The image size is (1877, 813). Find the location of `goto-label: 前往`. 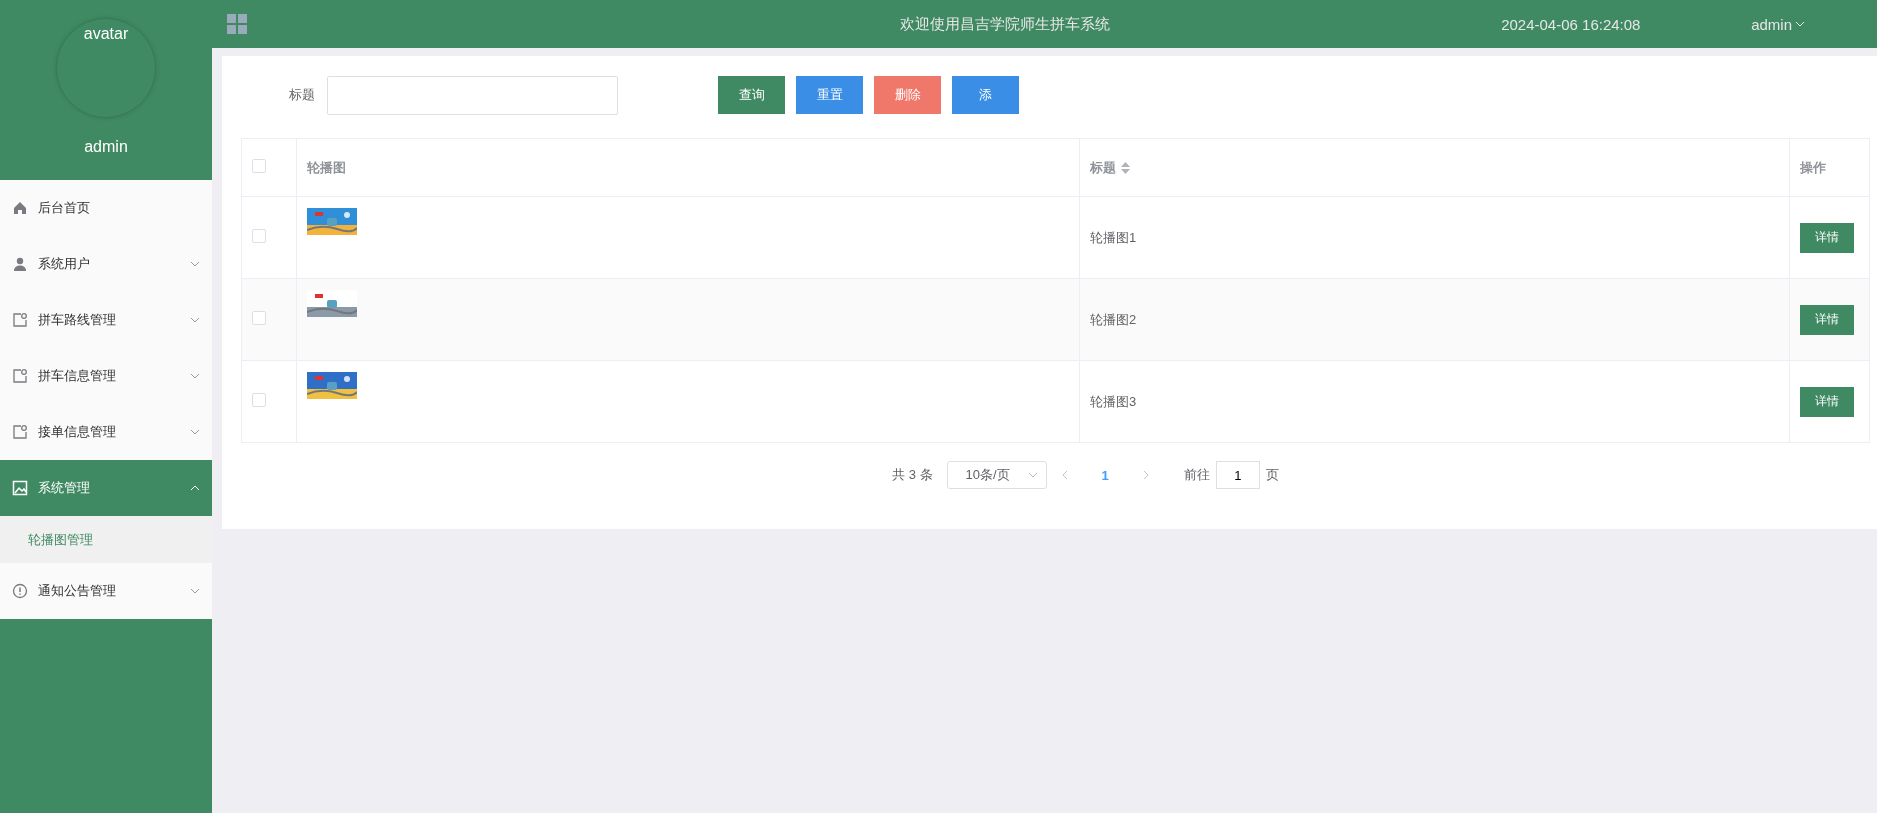

goto-label: 前往 is located at coordinates (1196, 475).